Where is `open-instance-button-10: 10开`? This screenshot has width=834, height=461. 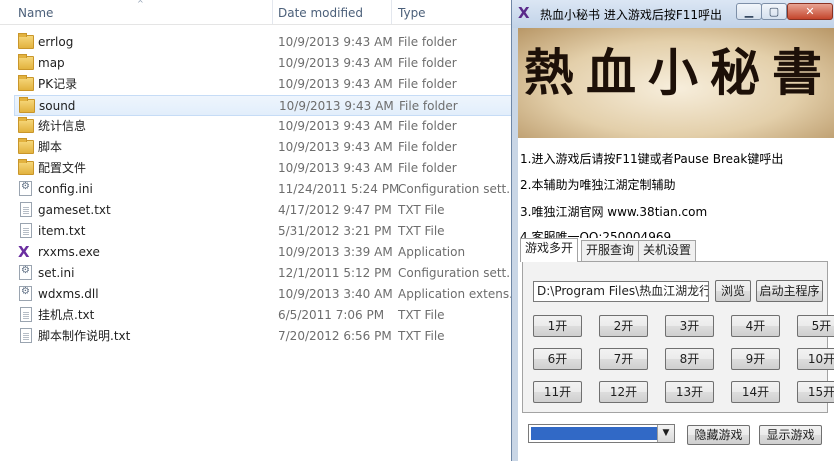
open-instance-button-10: 10开 is located at coordinates (815, 359).